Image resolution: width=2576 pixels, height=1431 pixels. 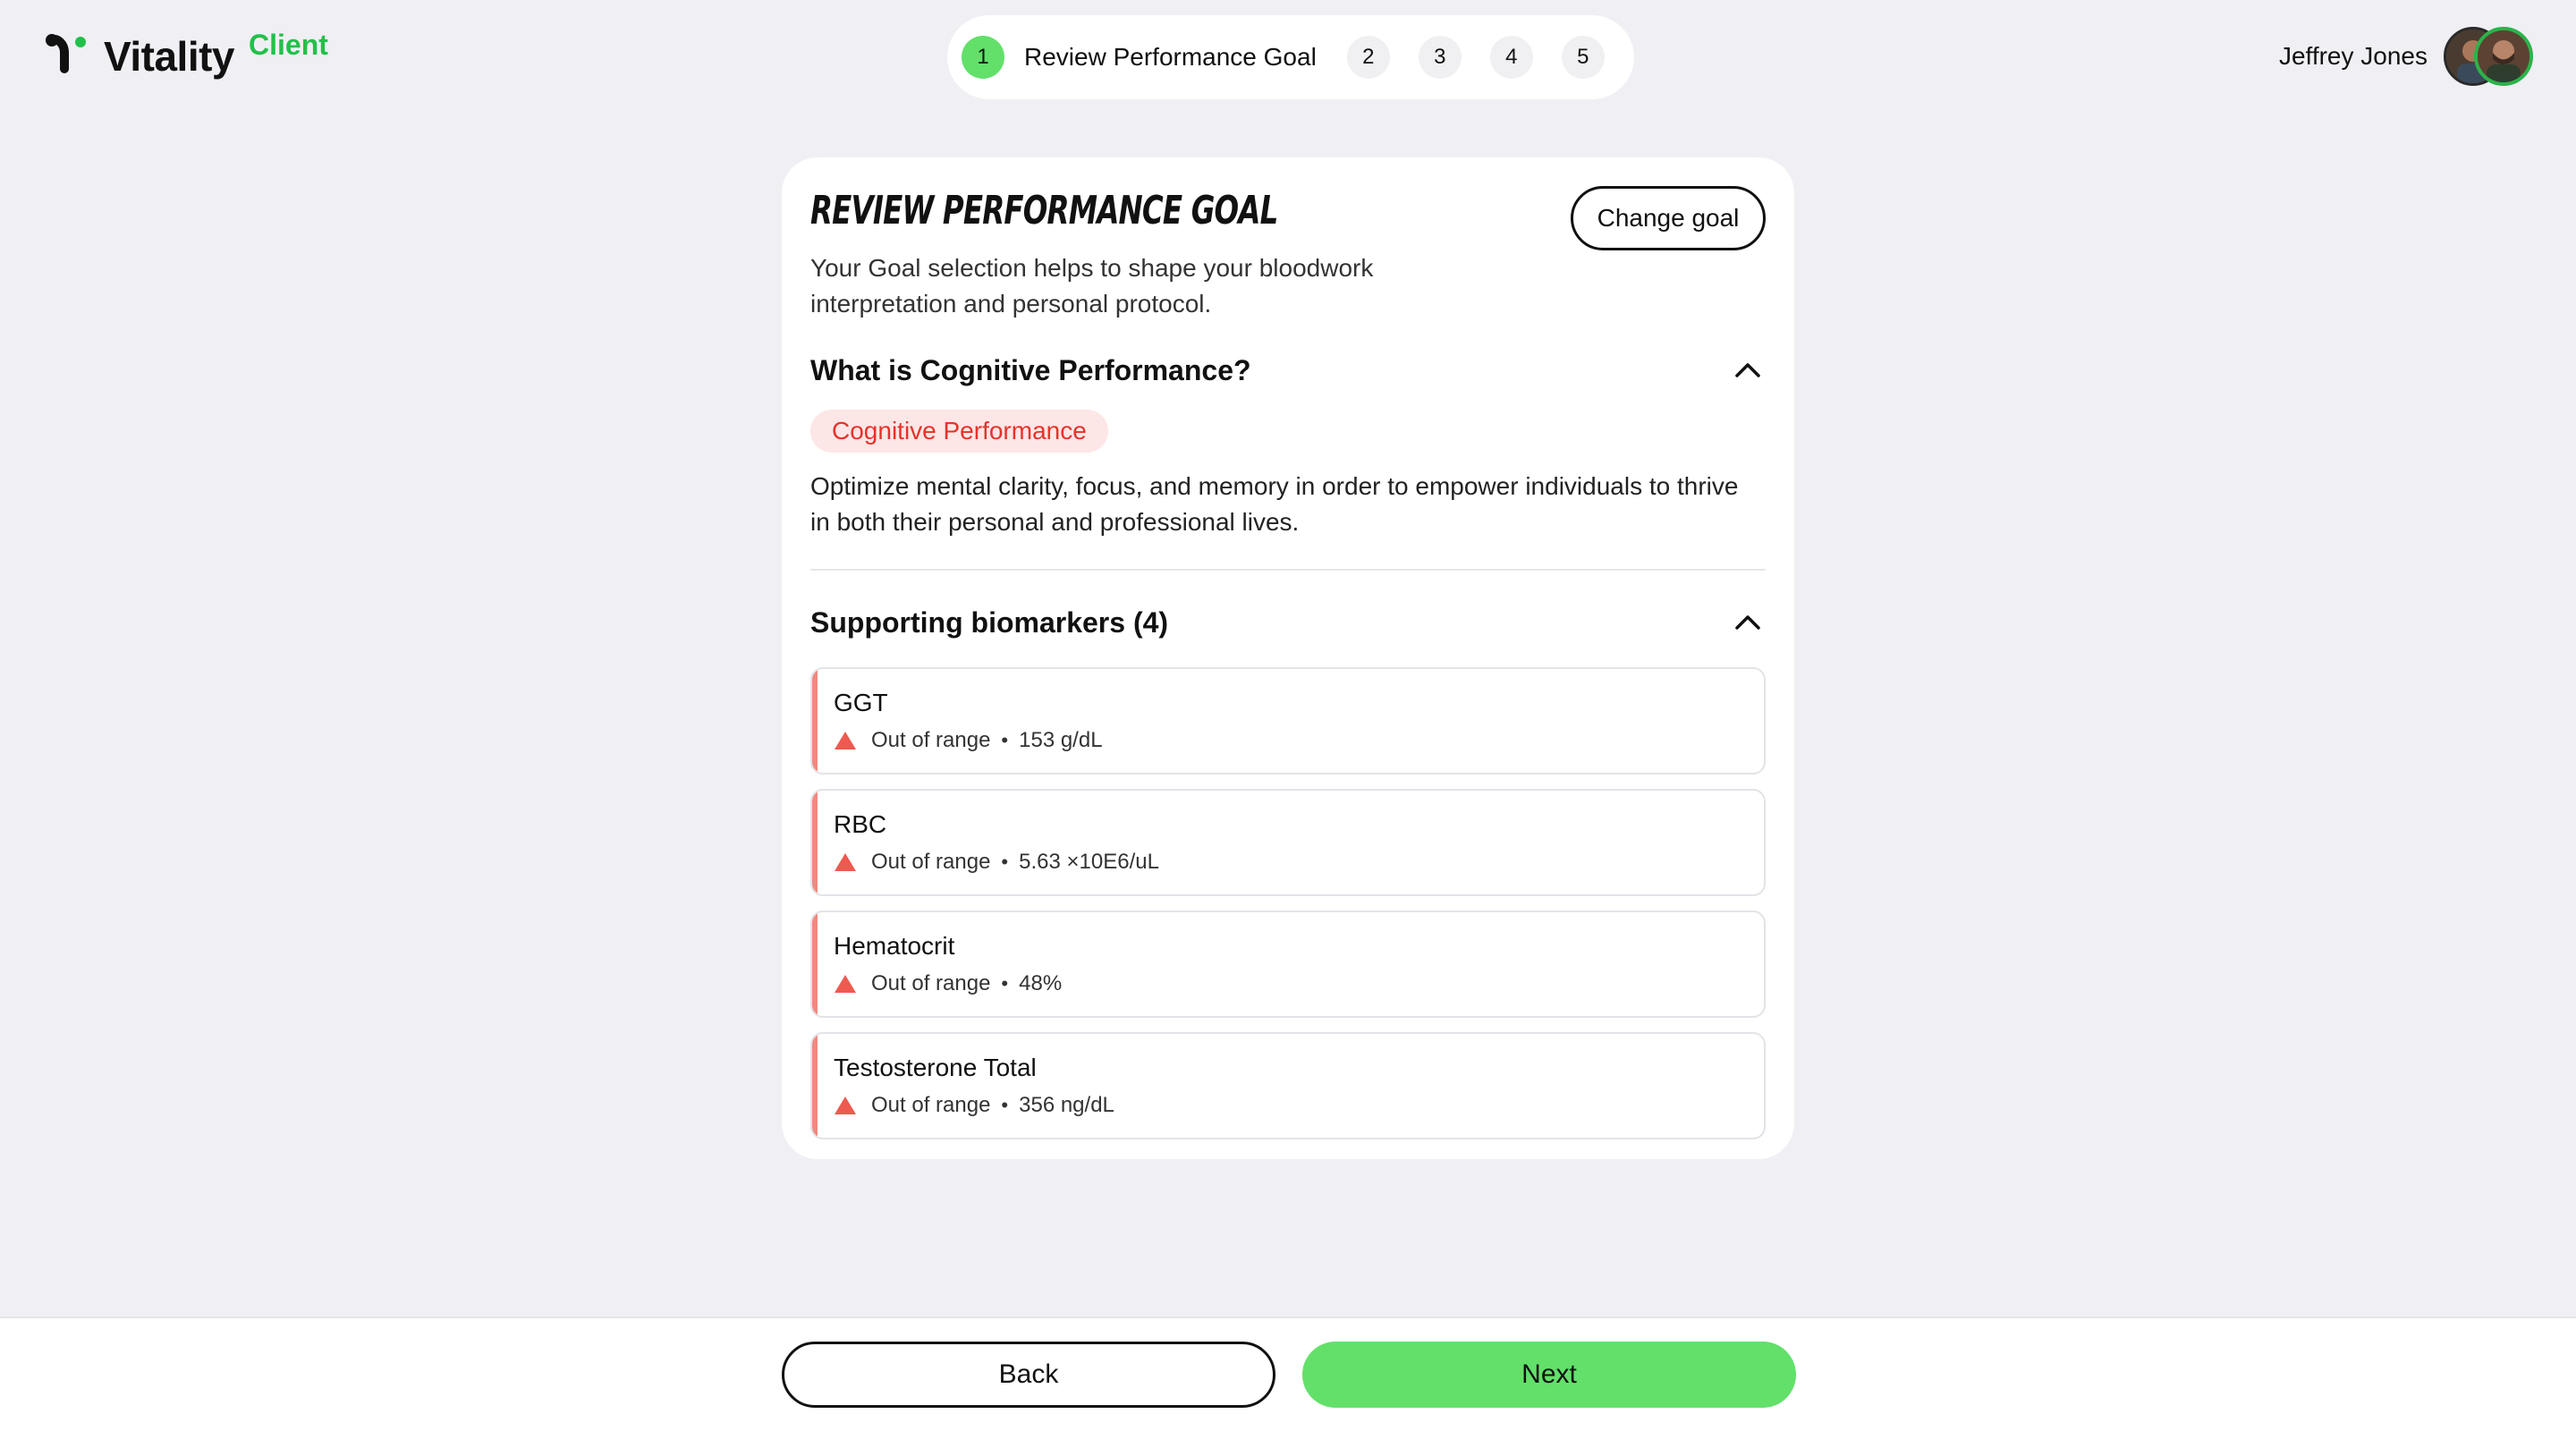 What do you see at coordinates (860, 825) in the screenshot?
I see `biomarker-name: RBC` at bounding box center [860, 825].